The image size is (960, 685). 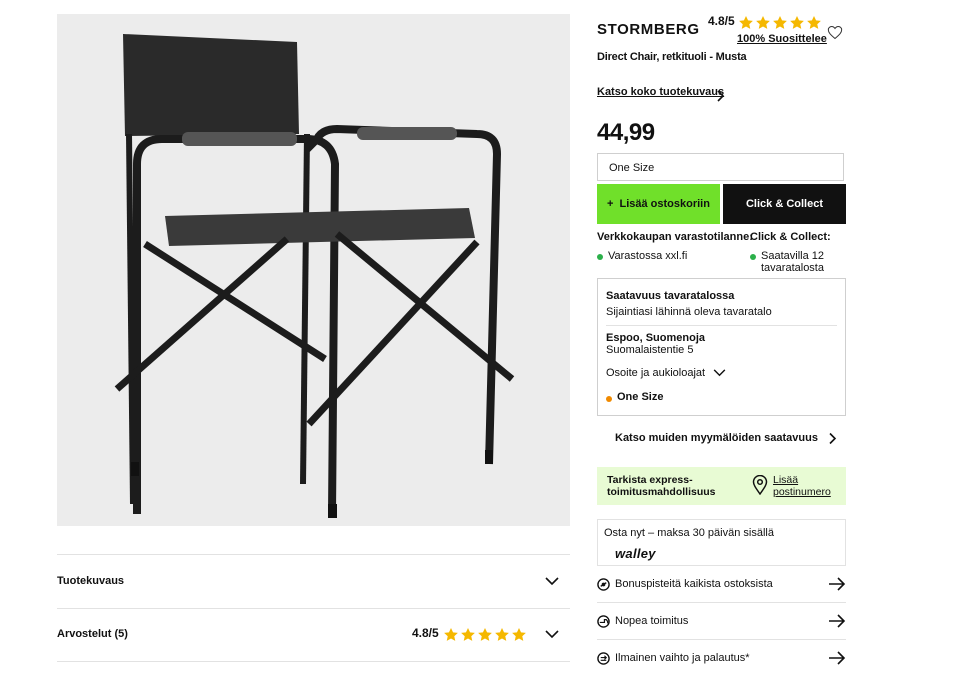 I want to click on accordion-reviews: Arvostelut (5) 4.8/5, so click(x=313, y=635).